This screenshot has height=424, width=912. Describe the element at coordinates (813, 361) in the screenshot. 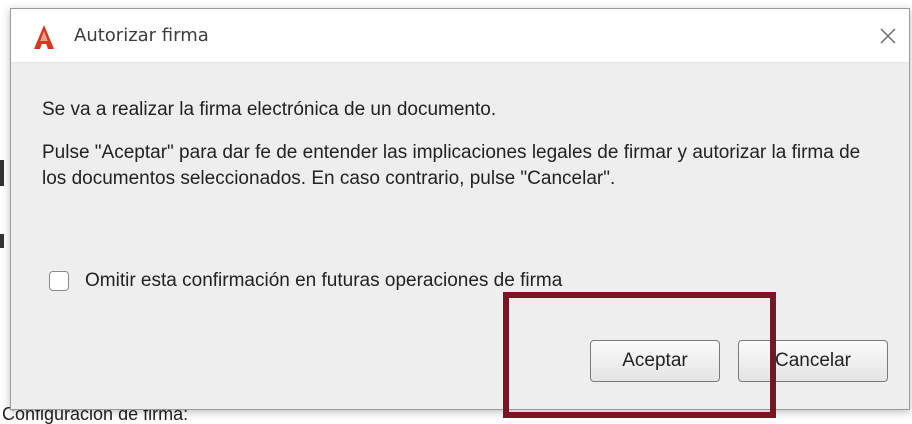

I see `cancel-button: Cancelar` at that location.